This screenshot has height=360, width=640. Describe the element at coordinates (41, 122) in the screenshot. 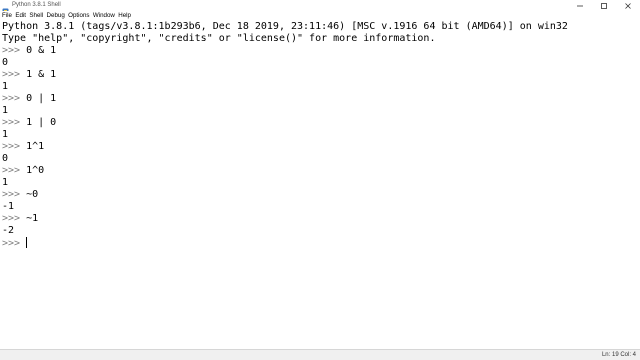

I see `command-text: 1 | 0` at that location.